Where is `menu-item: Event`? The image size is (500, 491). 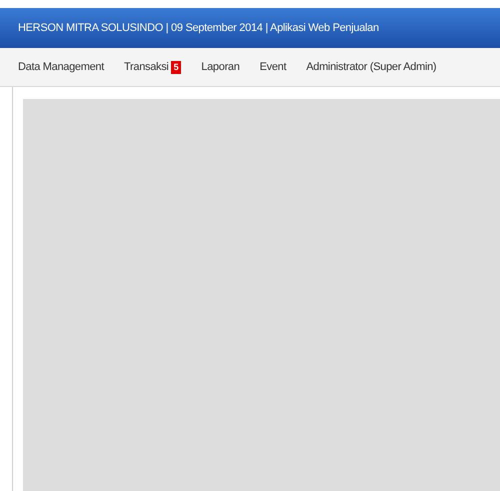 menu-item: Event is located at coordinates (273, 67).